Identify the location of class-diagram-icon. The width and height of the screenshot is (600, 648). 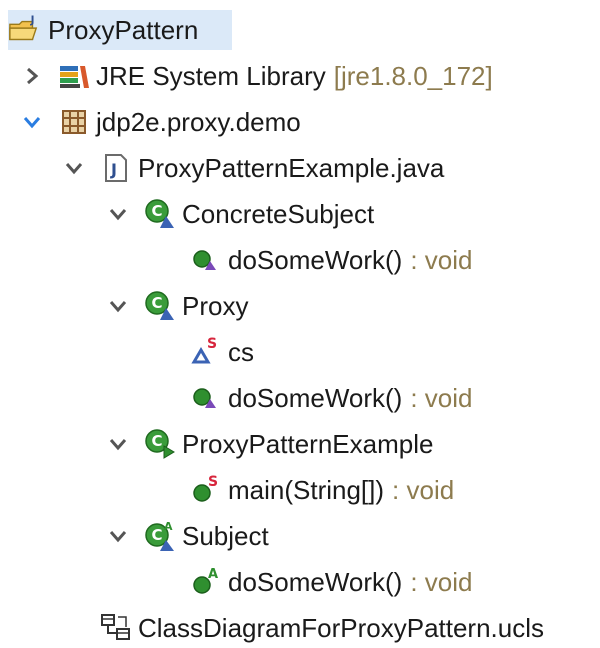
(116, 628).